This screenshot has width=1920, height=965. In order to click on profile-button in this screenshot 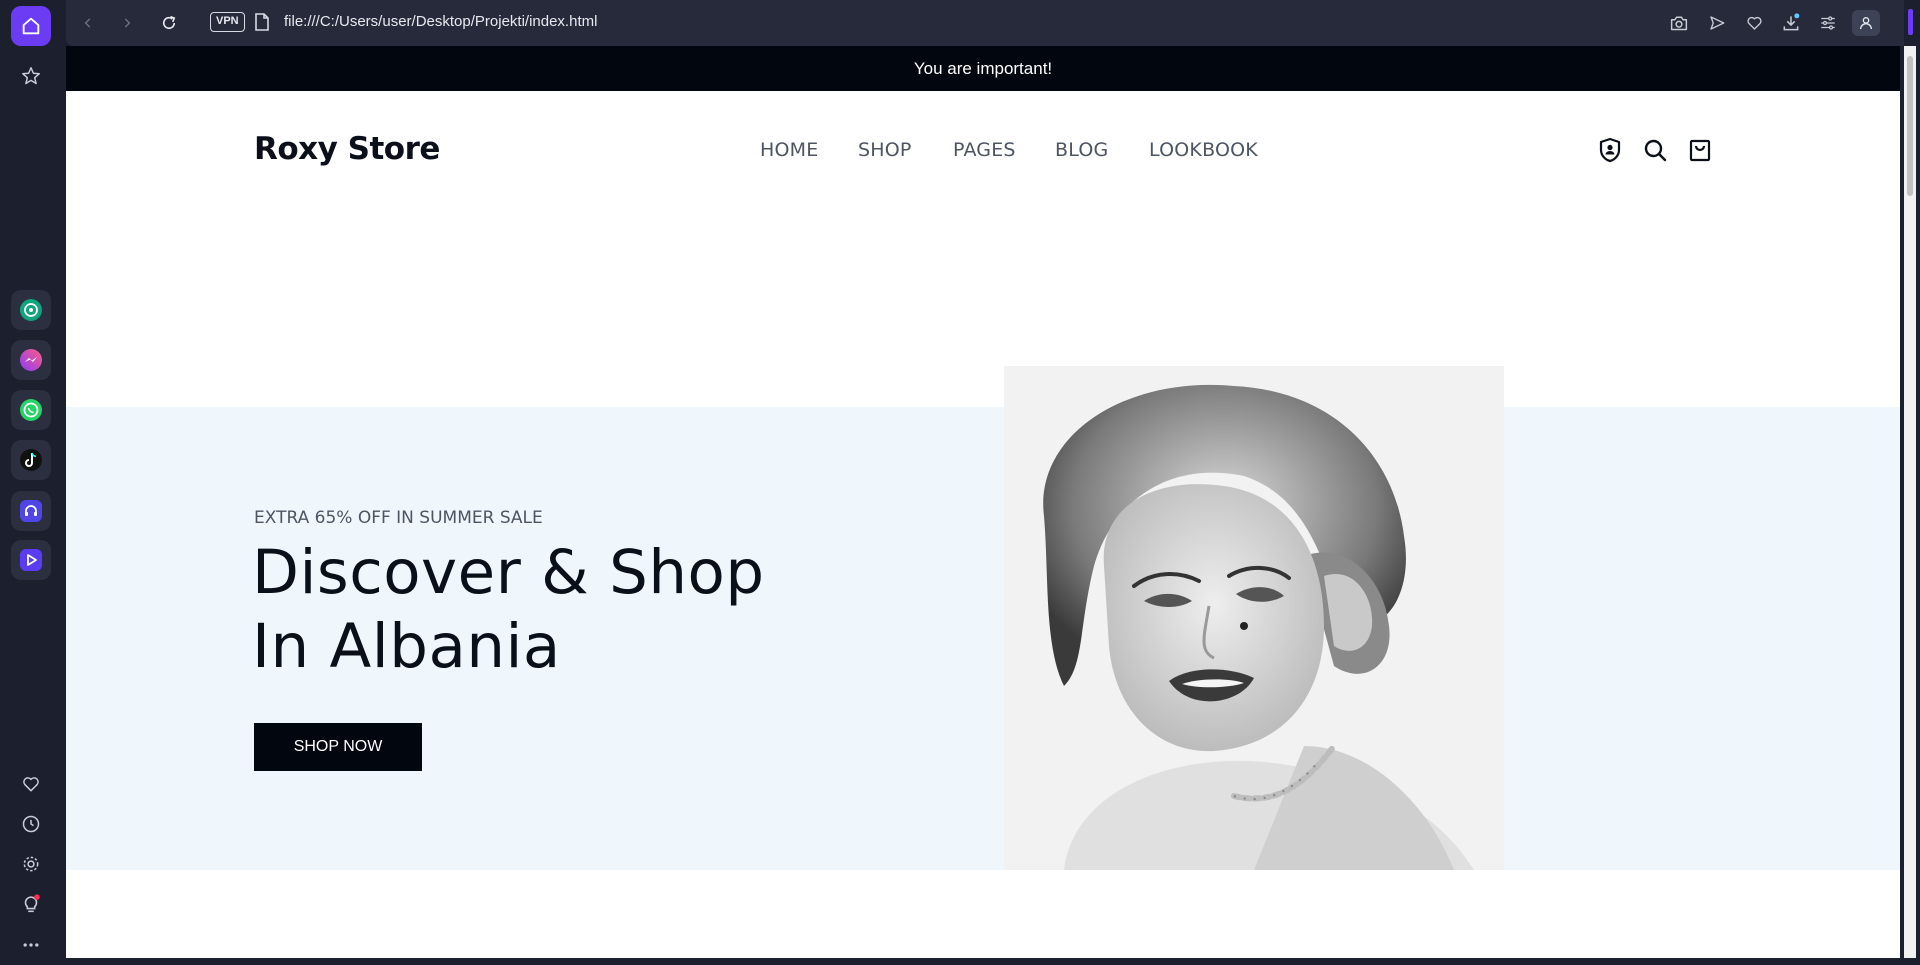, I will do `click(1866, 23)`.